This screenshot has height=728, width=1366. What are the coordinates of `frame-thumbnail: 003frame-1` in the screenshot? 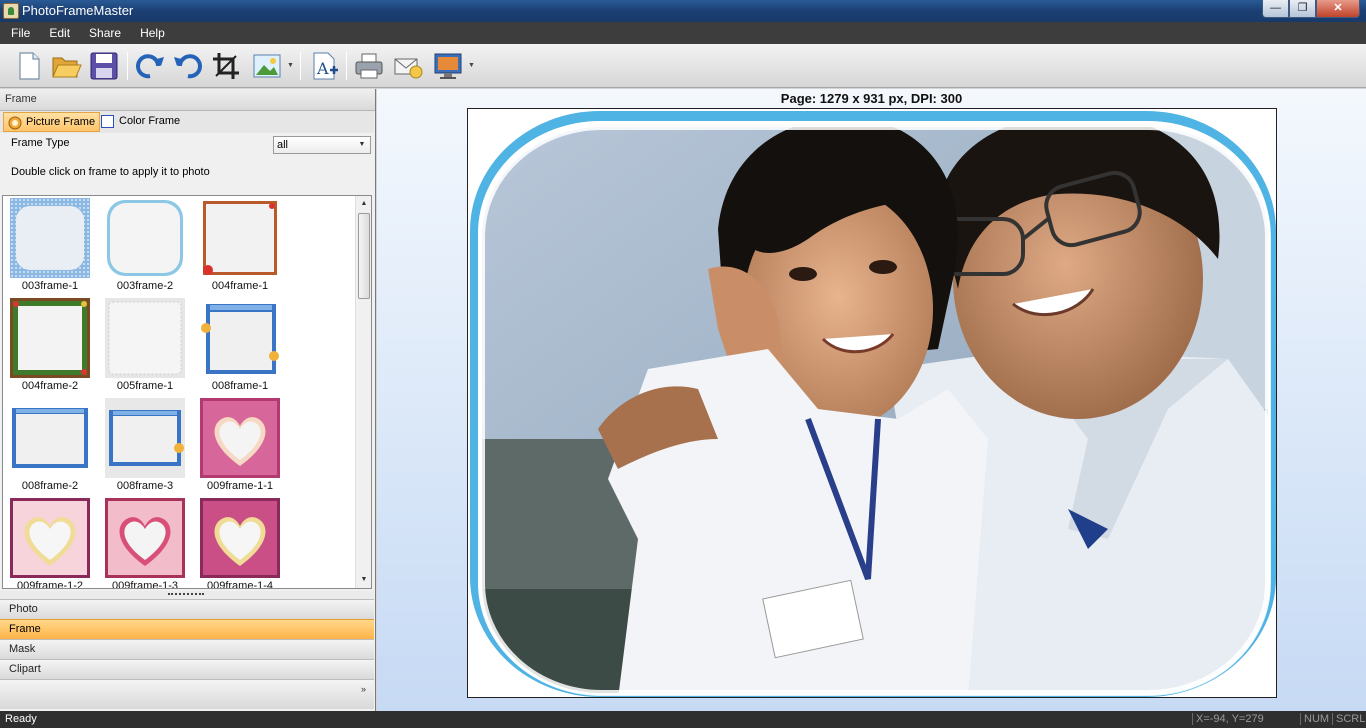 It's located at (50, 246).